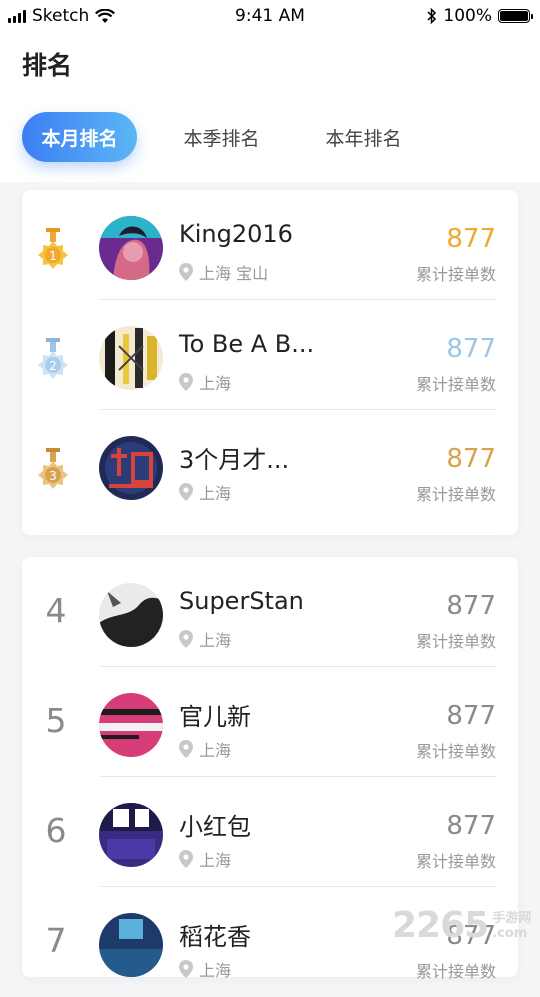  Describe the element at coordinates (467, 16) in the screenshot. I see `battery-percent: 100%` at that location.